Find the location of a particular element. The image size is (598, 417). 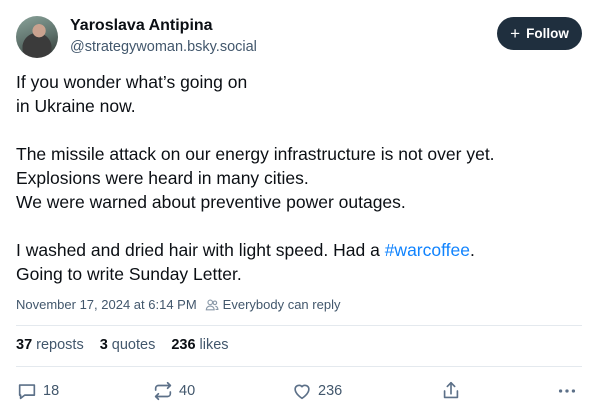

reposts-label: reposts is located at coordinates (60, 345).